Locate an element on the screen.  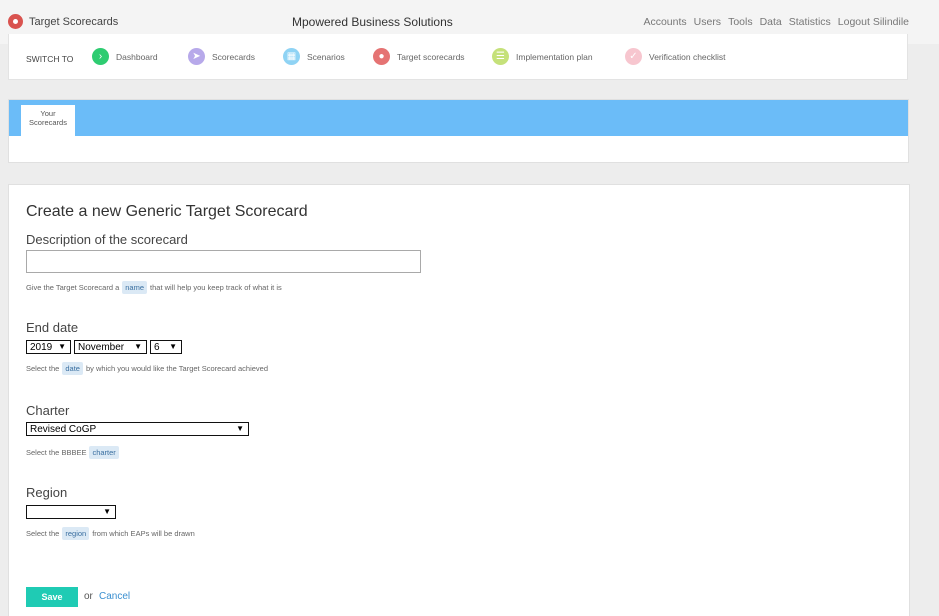
nav-statistics: Statistics is located at coordinates (810, 22).